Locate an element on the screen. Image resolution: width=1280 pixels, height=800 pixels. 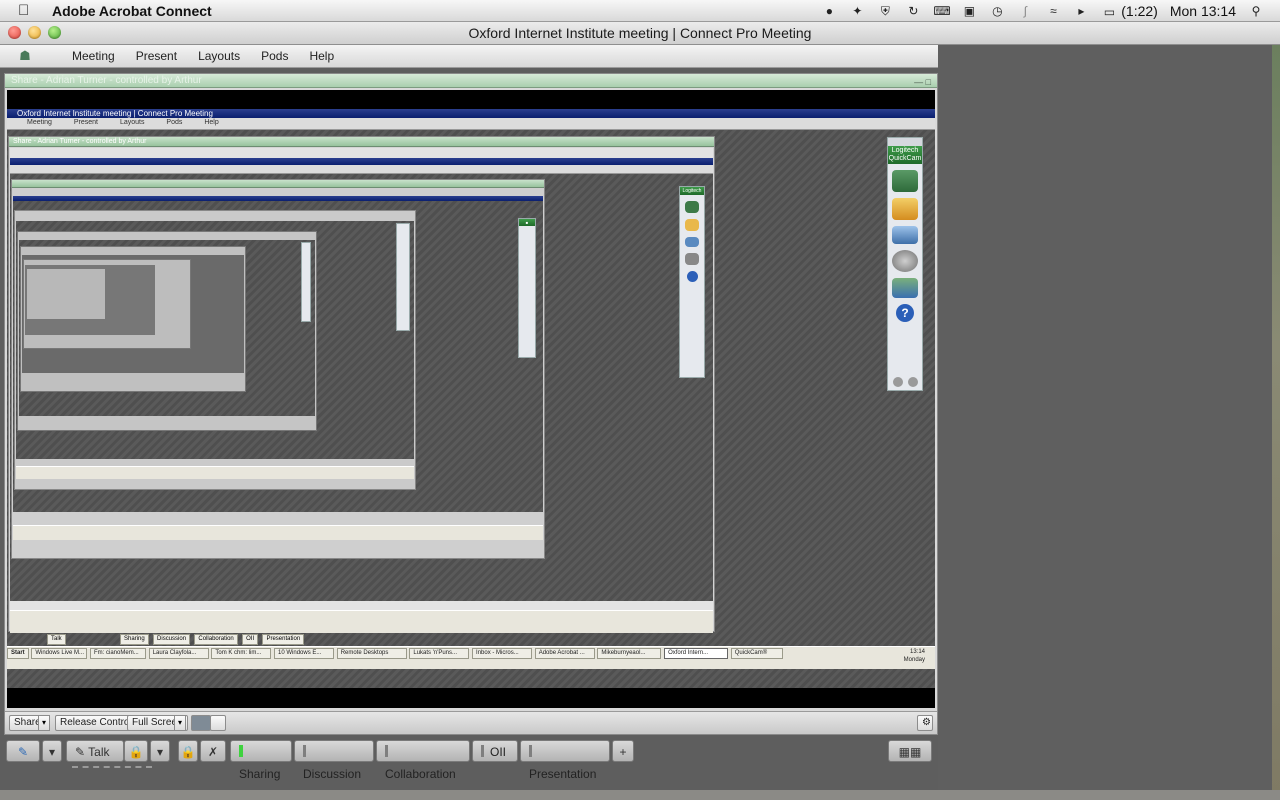
active-tab-indicator is located at coordinates (241, 751).